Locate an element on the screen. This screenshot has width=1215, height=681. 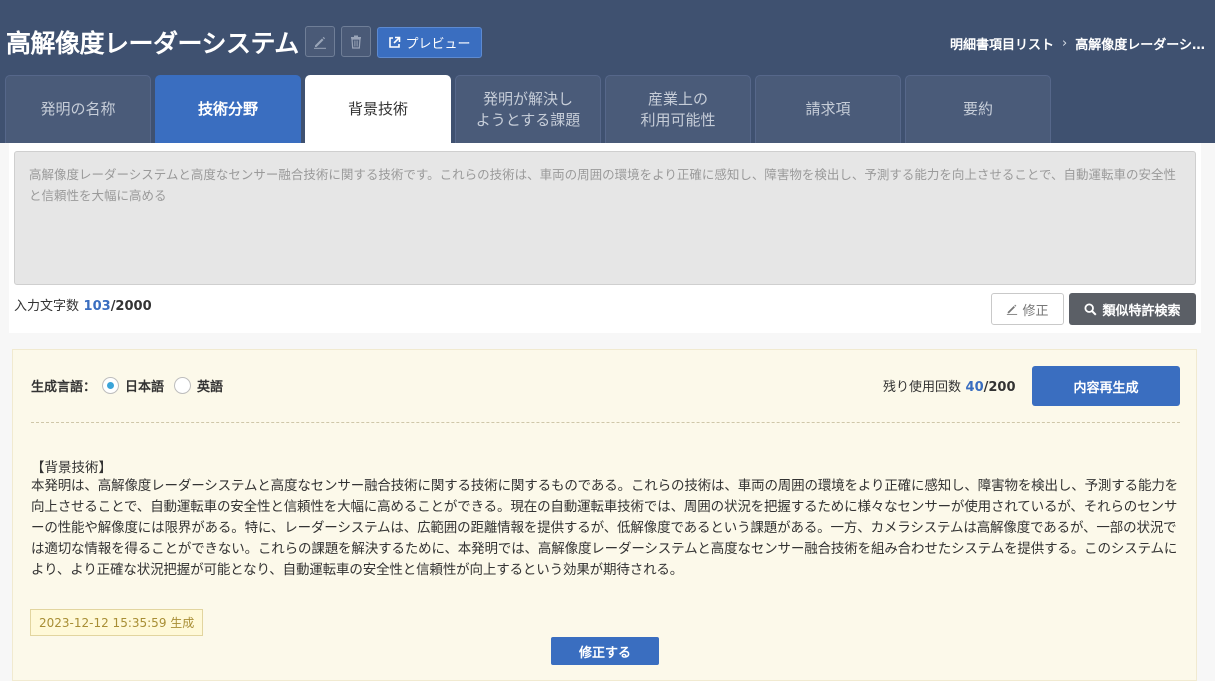
remaining-current: 40 is located at coordinates (974, 387).